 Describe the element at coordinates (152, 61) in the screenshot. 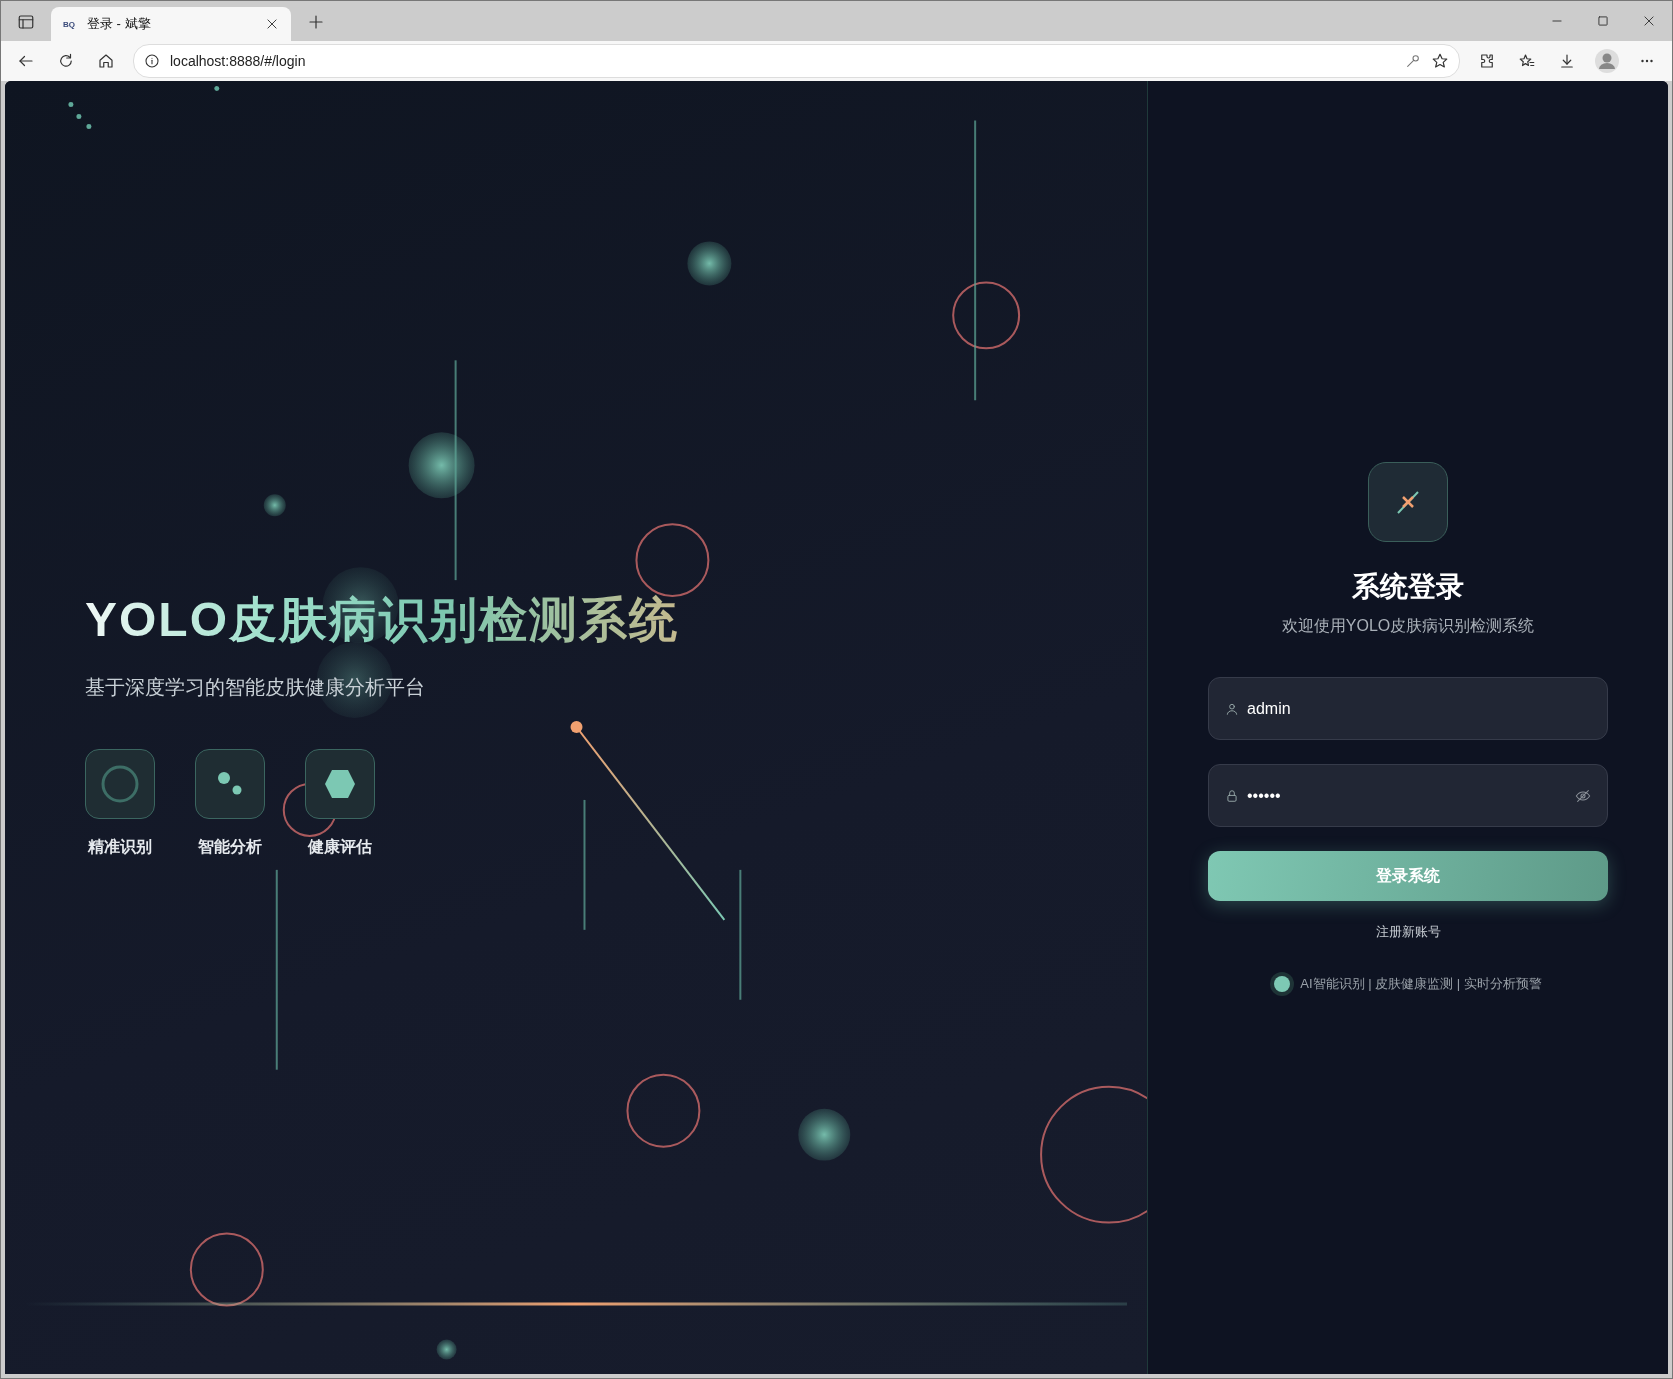

I see `info-icon` at that location.